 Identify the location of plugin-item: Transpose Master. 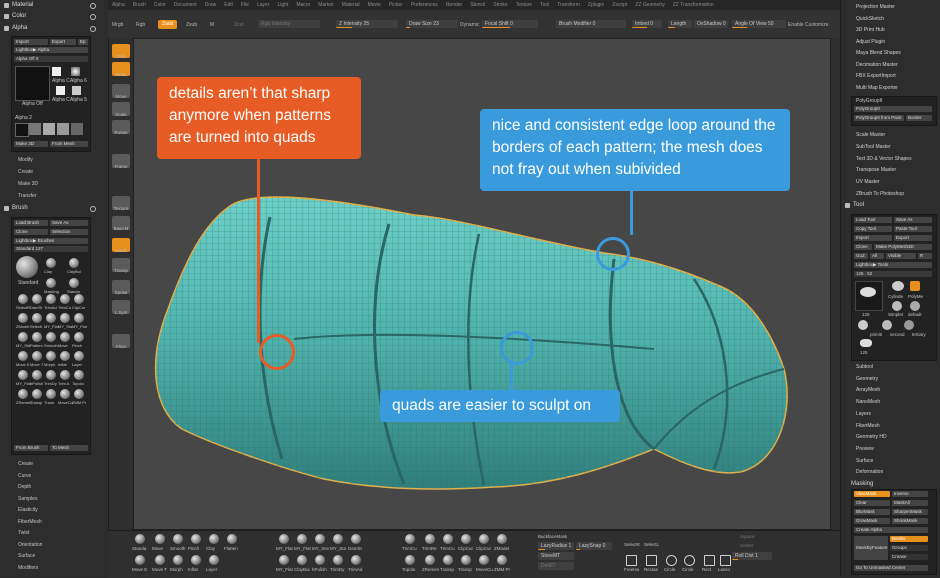
(876, 170).